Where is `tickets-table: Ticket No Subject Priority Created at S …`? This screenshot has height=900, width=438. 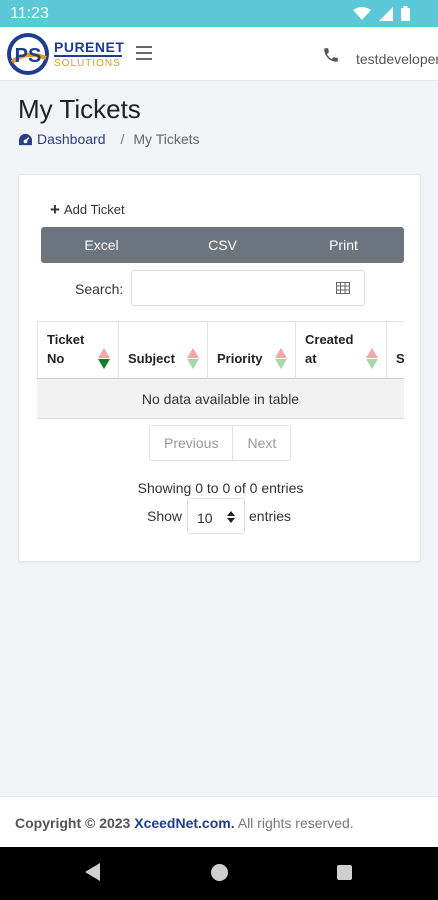 tickets-table: Ticket No Subject Priority Created at S … is located at coordinates (220, 371).